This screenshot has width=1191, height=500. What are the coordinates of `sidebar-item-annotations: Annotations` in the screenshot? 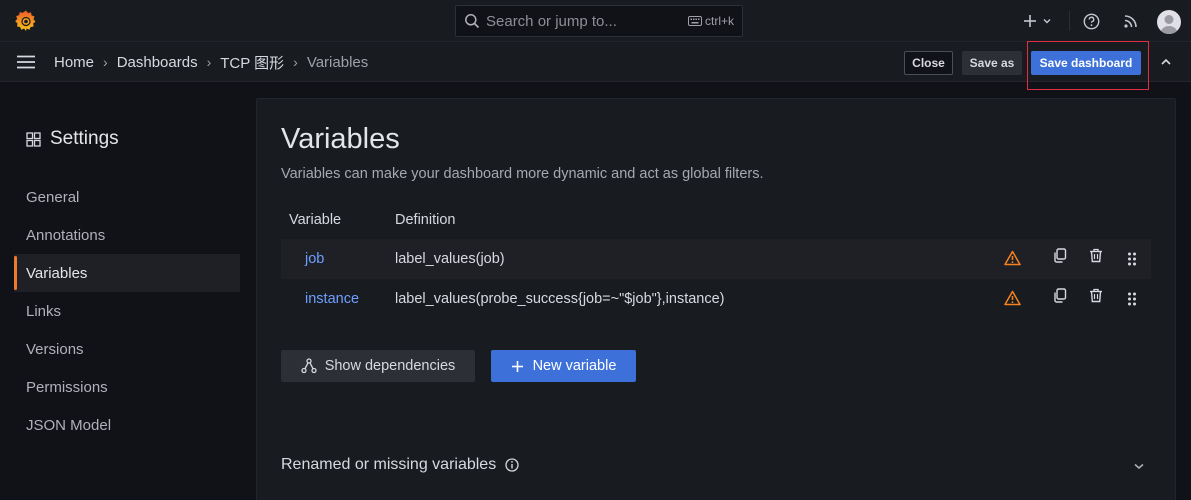 It's located at (127, 235).